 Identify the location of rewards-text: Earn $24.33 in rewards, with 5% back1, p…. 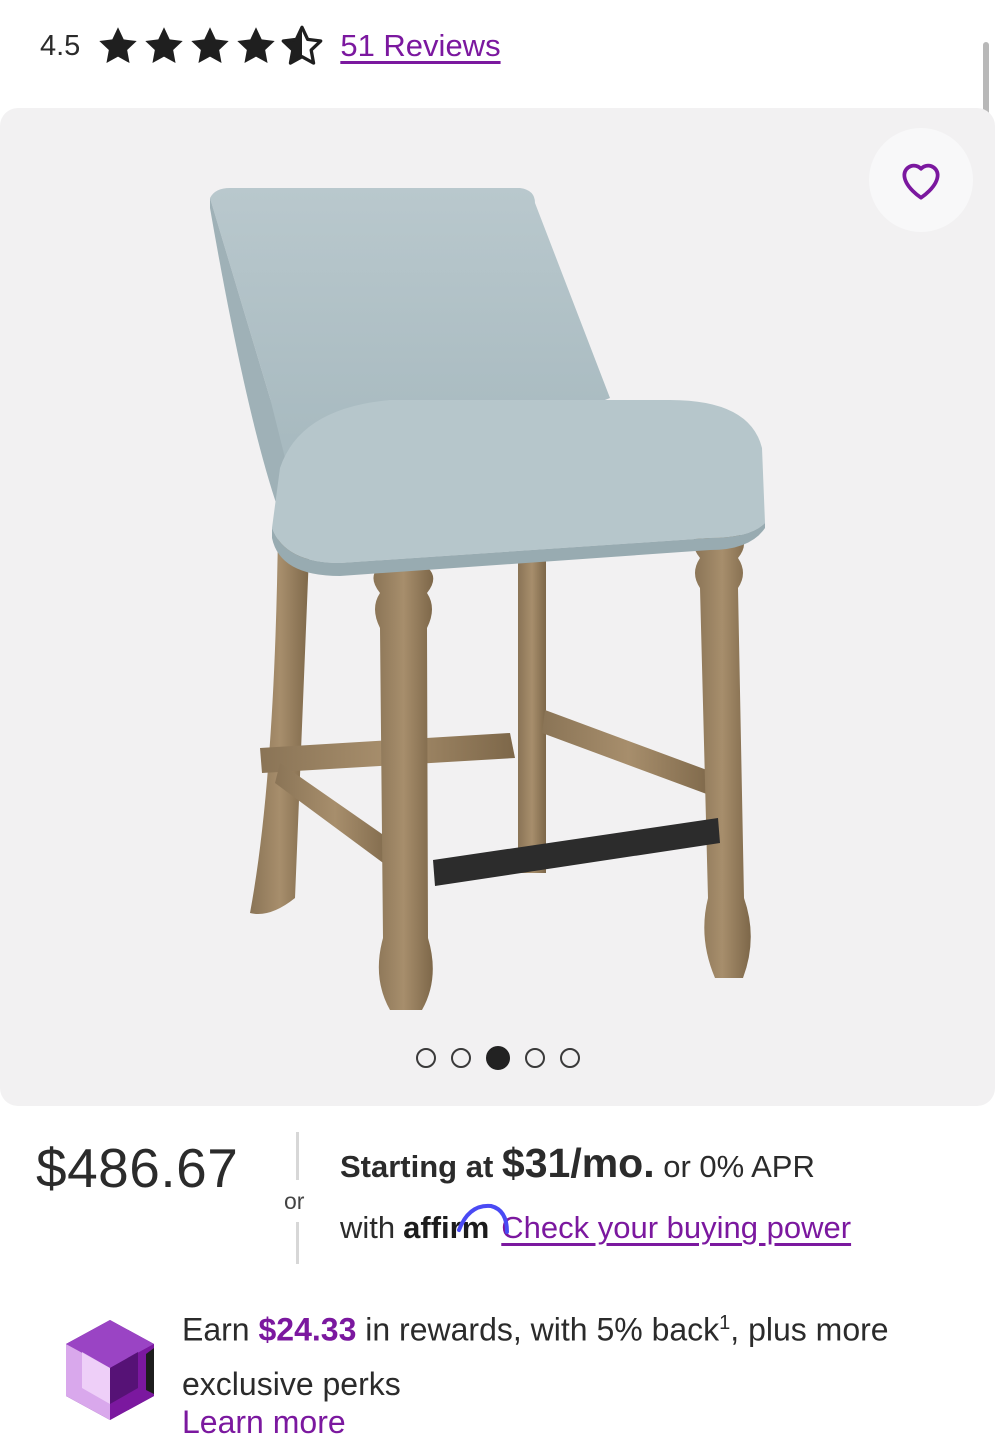
(562, 1353).